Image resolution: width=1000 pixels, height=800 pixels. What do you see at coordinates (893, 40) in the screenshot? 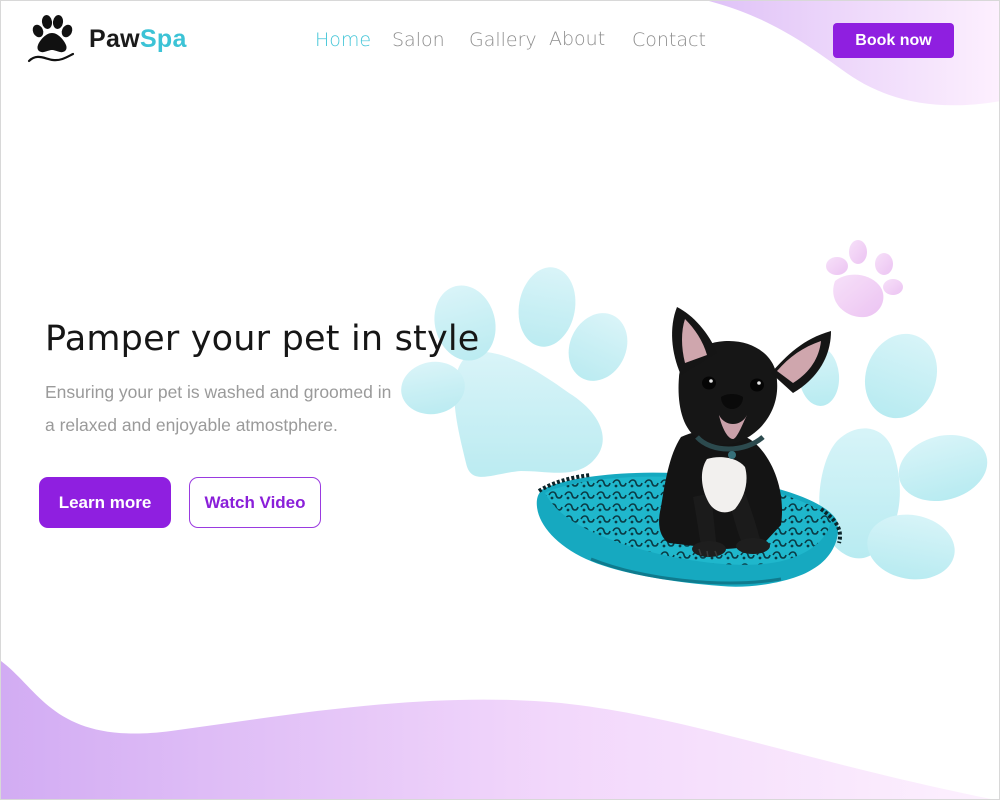
I see `book-now-button: Book now` at bounding box center [893, 40].